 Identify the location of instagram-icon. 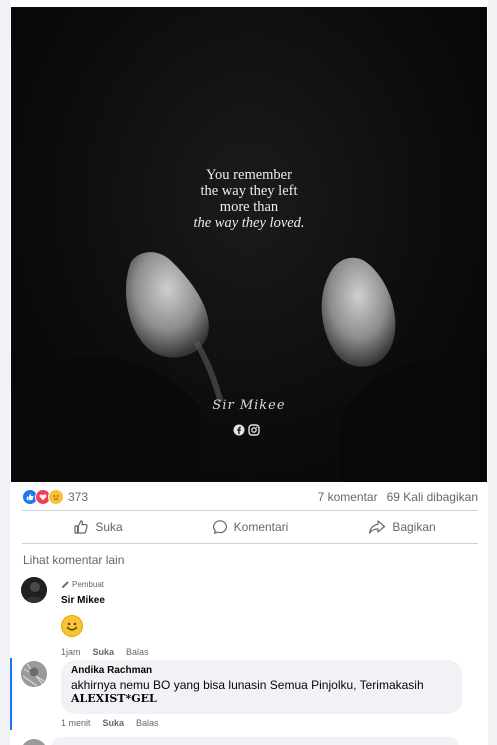
(254, 429).